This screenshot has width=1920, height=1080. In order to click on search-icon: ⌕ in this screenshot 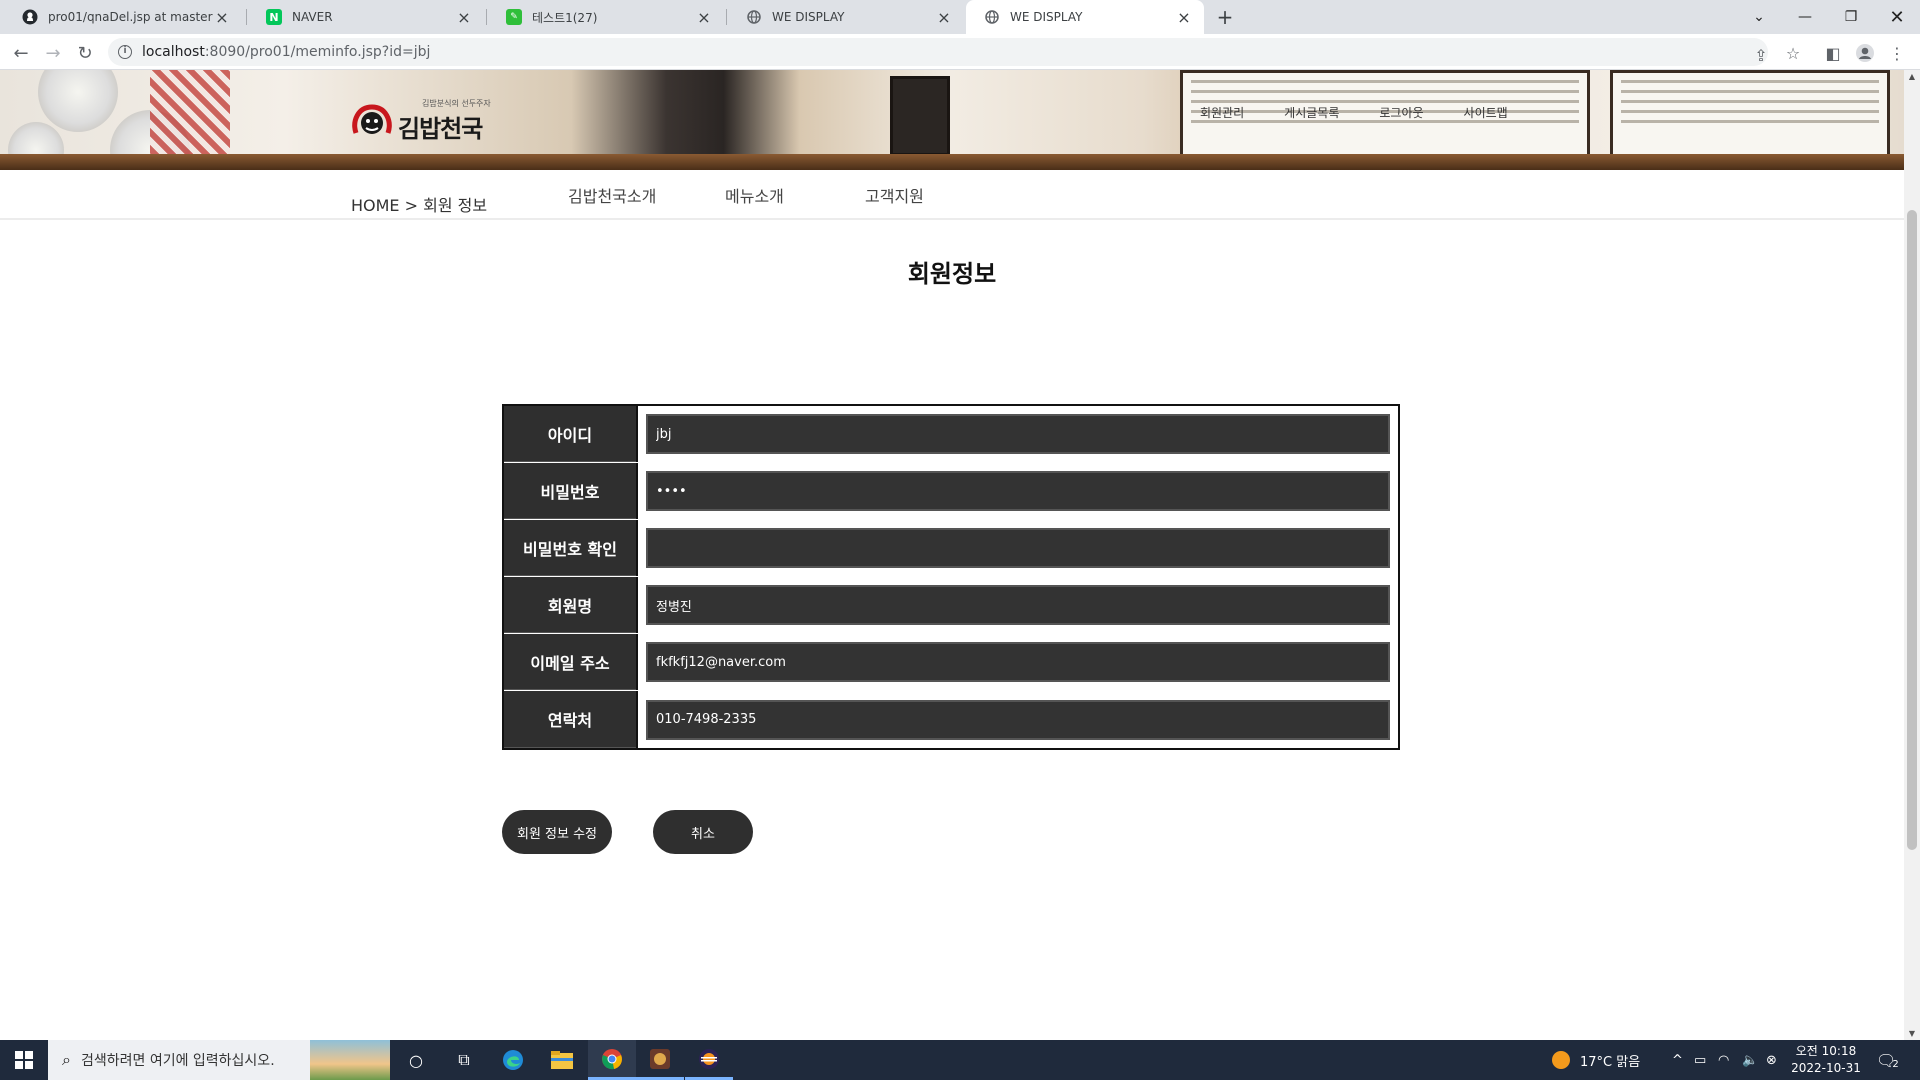, I will do `click(66, 1059)`.